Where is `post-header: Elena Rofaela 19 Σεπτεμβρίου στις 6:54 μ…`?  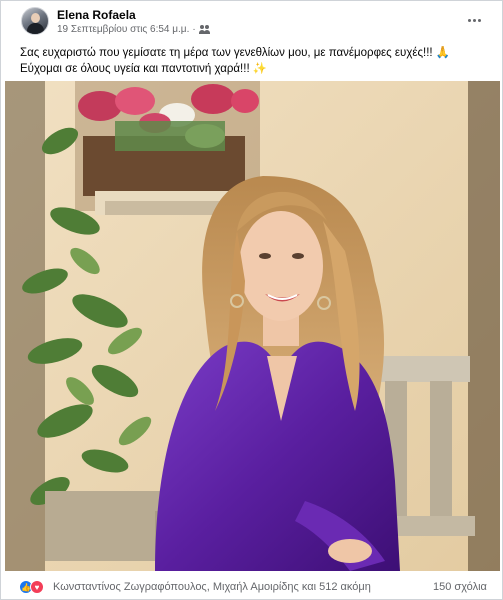
post-header: Elena Rofaela 19 Σεπτεμβρίου στις 6:54 μ… is located at coordinates (252, 21).